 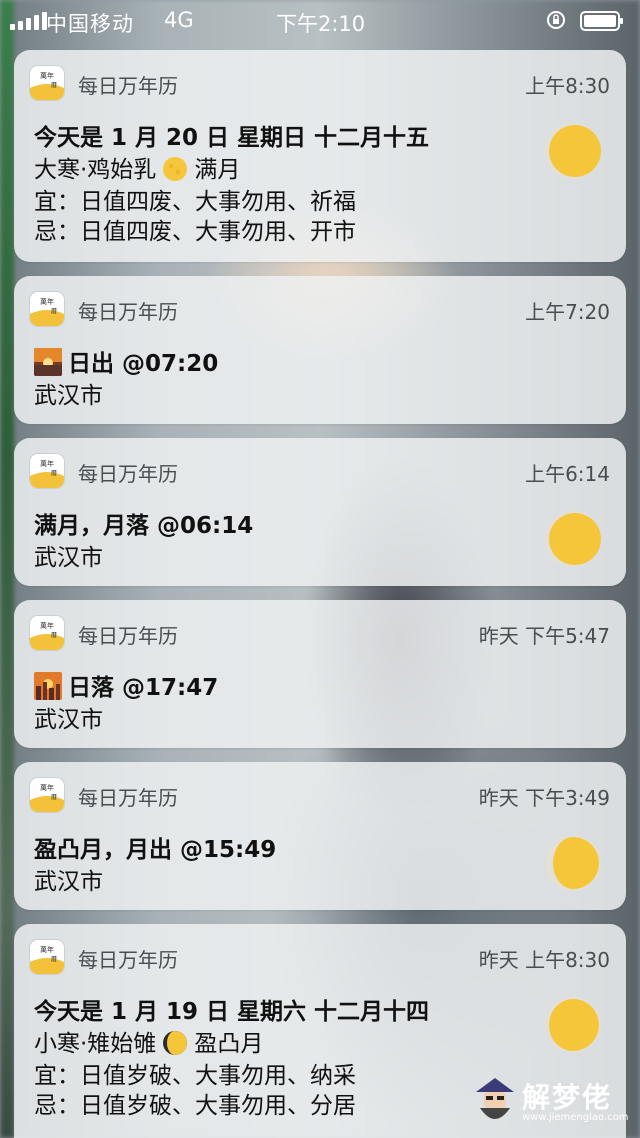 What do you see at coordinates (321, 24) in the screenshot?
I see `status-clock: 下午2:10` at bounding box center [321, 24].